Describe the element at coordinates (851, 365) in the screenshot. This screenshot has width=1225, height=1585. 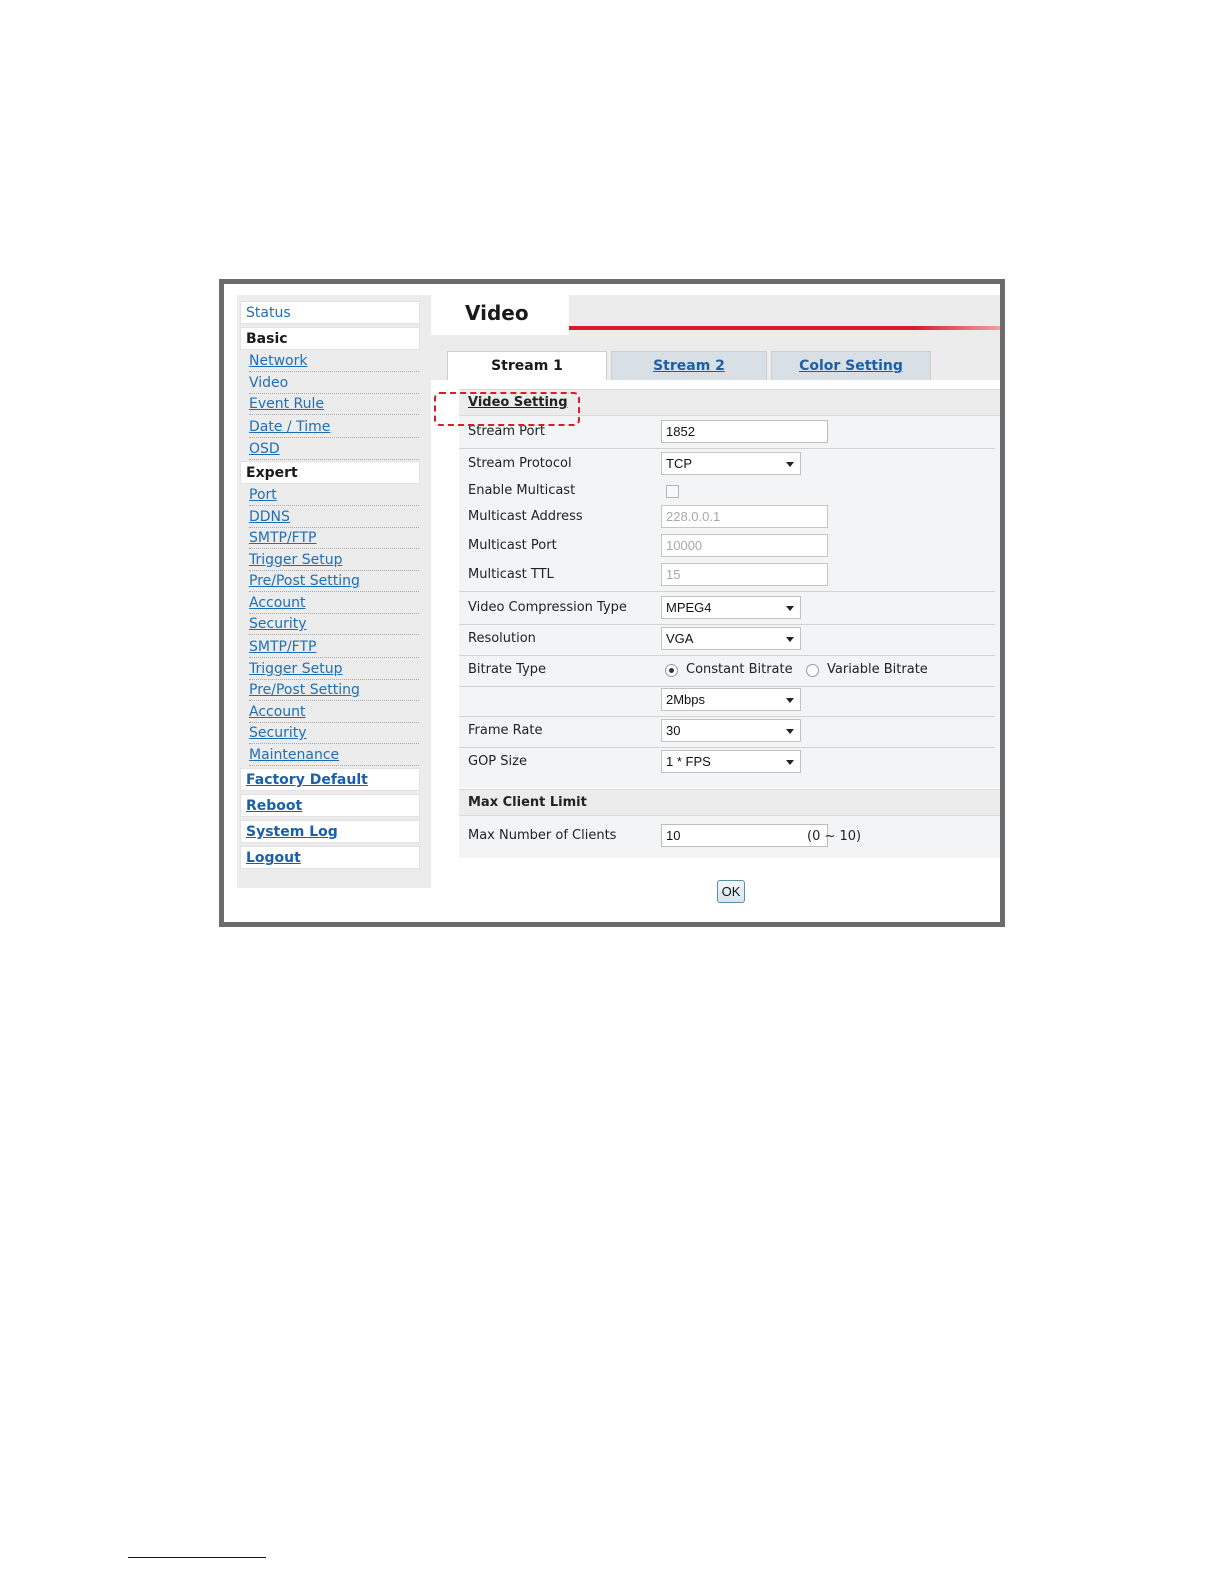
I see `tab-color-setting: Color Setting` at that location.